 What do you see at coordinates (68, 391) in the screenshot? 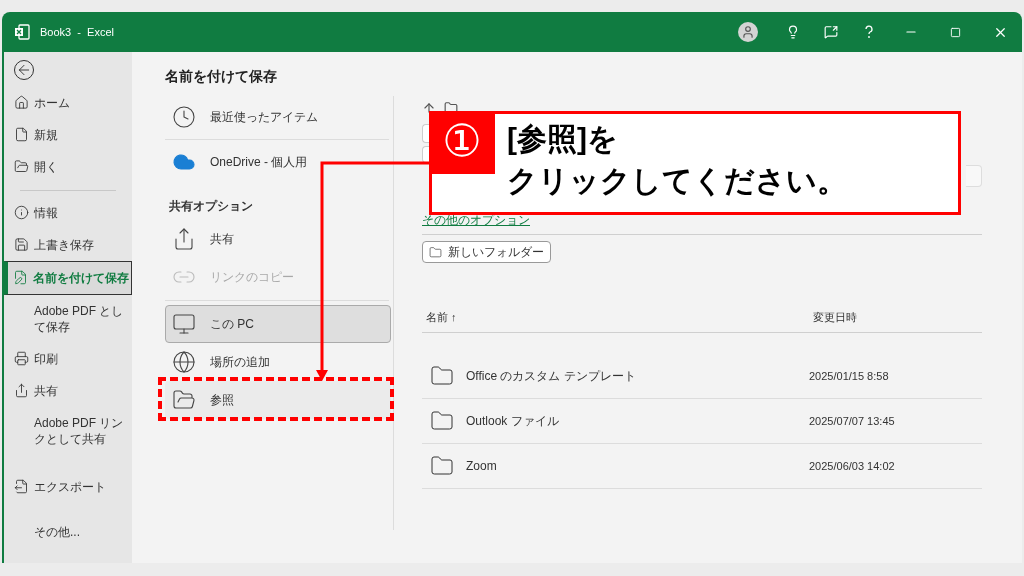
I see `sidebar-item: 共有` at bounding box center [68, 391].